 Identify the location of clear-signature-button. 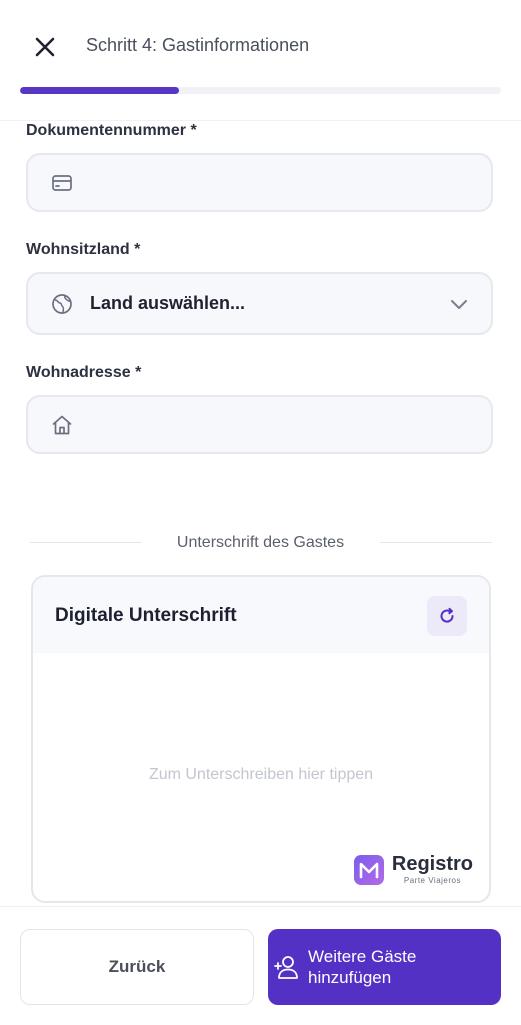
(447, 616).